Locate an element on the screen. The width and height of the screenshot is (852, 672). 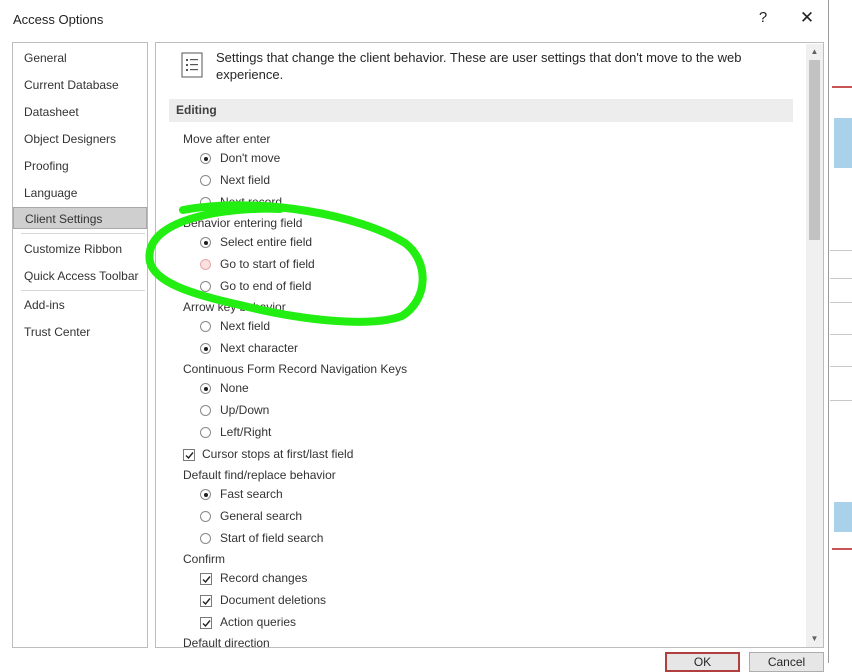
option-label: None is located at coordinates (234, 388).